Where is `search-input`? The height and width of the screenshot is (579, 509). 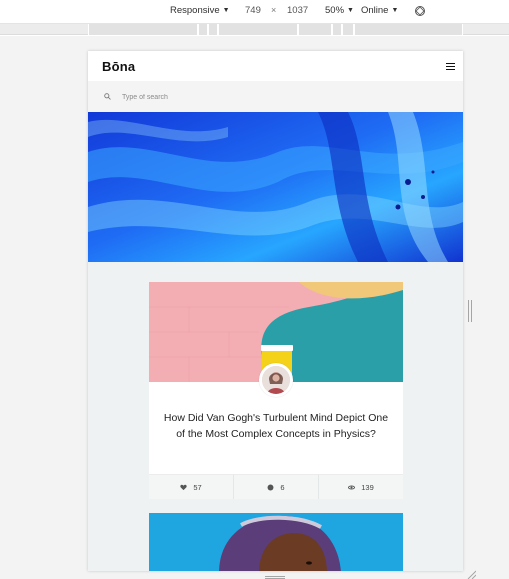
search-input is located at coordinates (272, 97).